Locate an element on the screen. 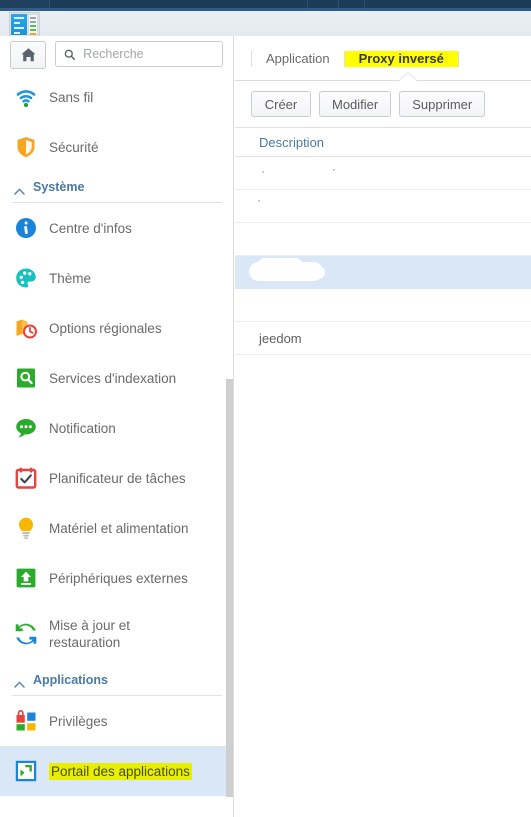 The width and height of the screenshot is (531, 817). taskbar-segment-end is located at coordinates (448, 4).